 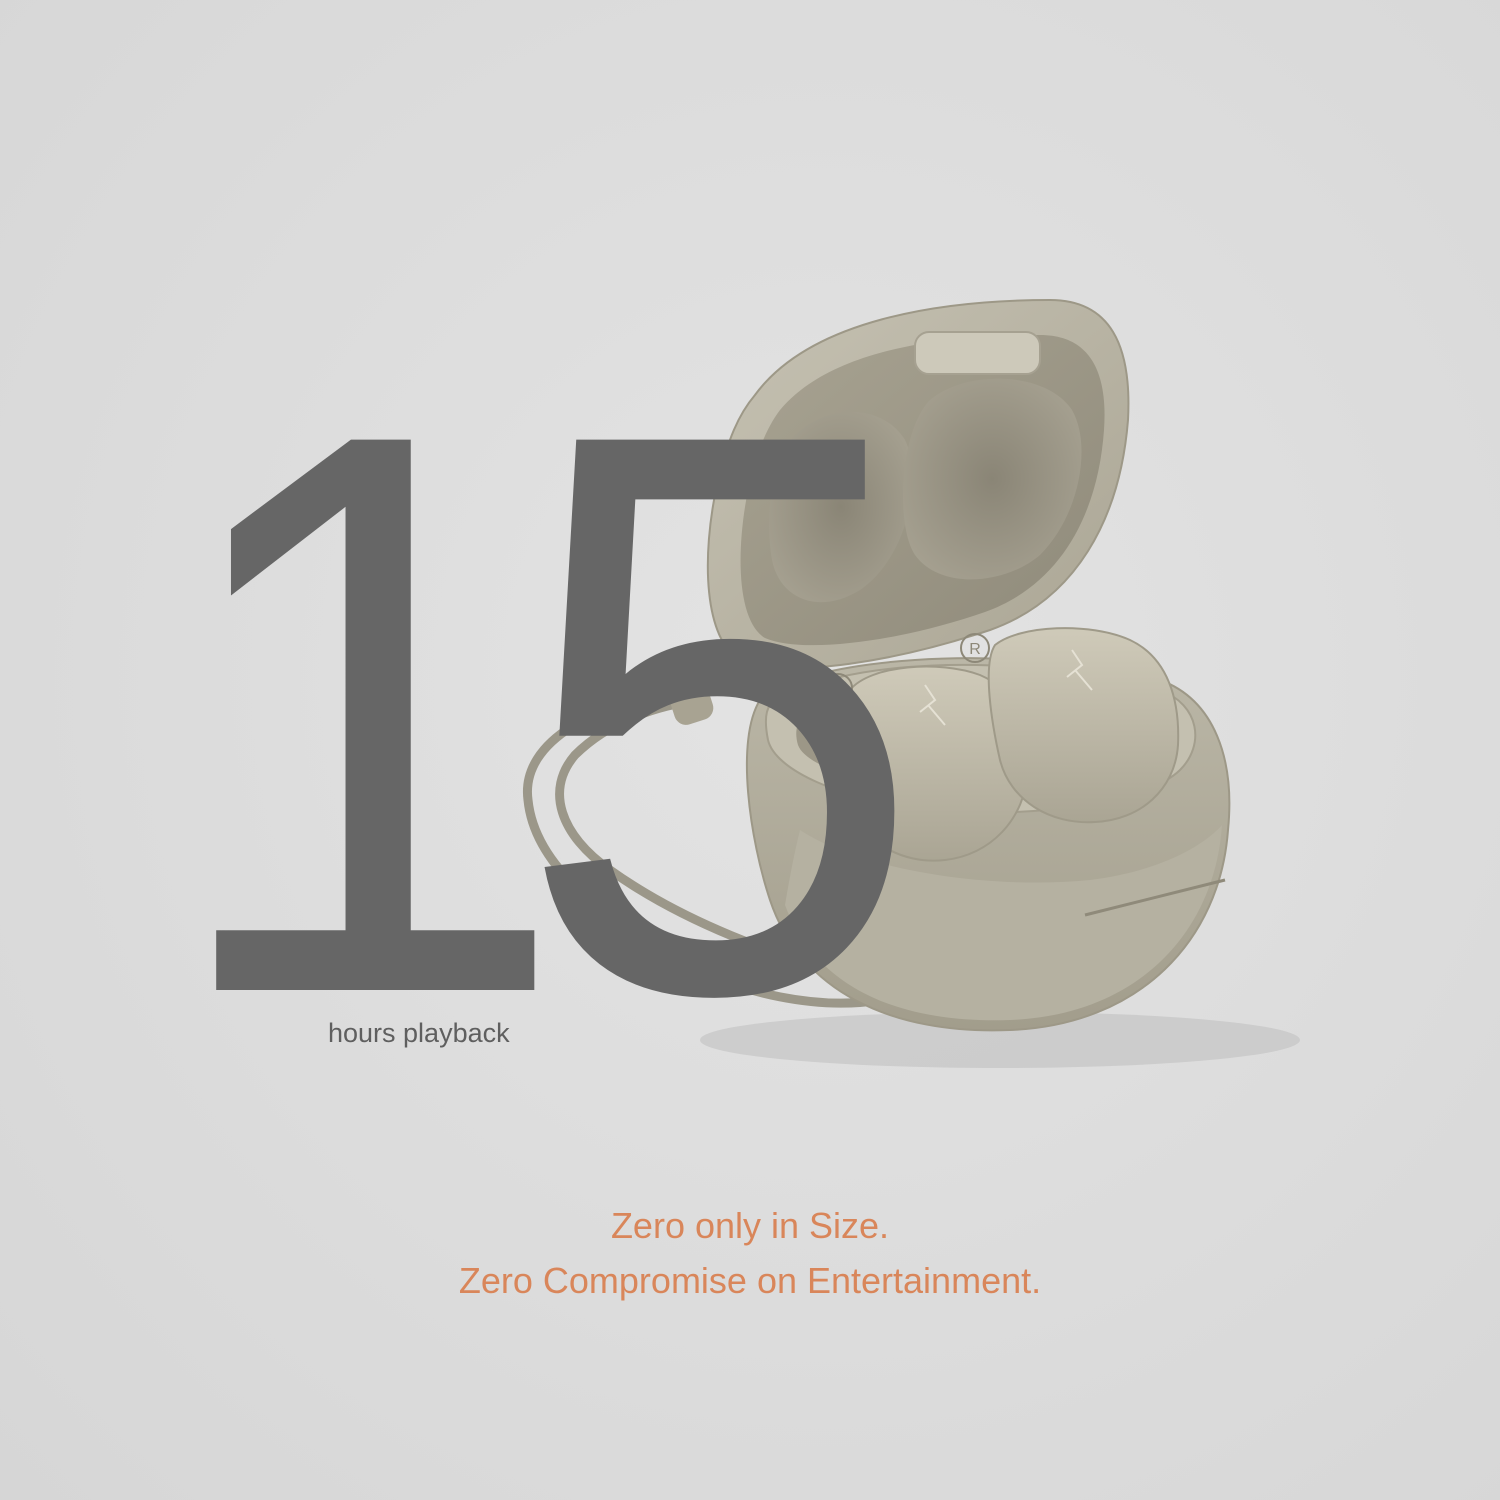 What do you see at coordinates (977, 353) in the screenshot?
I see `lid-clasp` at bounding box center [977, 353].